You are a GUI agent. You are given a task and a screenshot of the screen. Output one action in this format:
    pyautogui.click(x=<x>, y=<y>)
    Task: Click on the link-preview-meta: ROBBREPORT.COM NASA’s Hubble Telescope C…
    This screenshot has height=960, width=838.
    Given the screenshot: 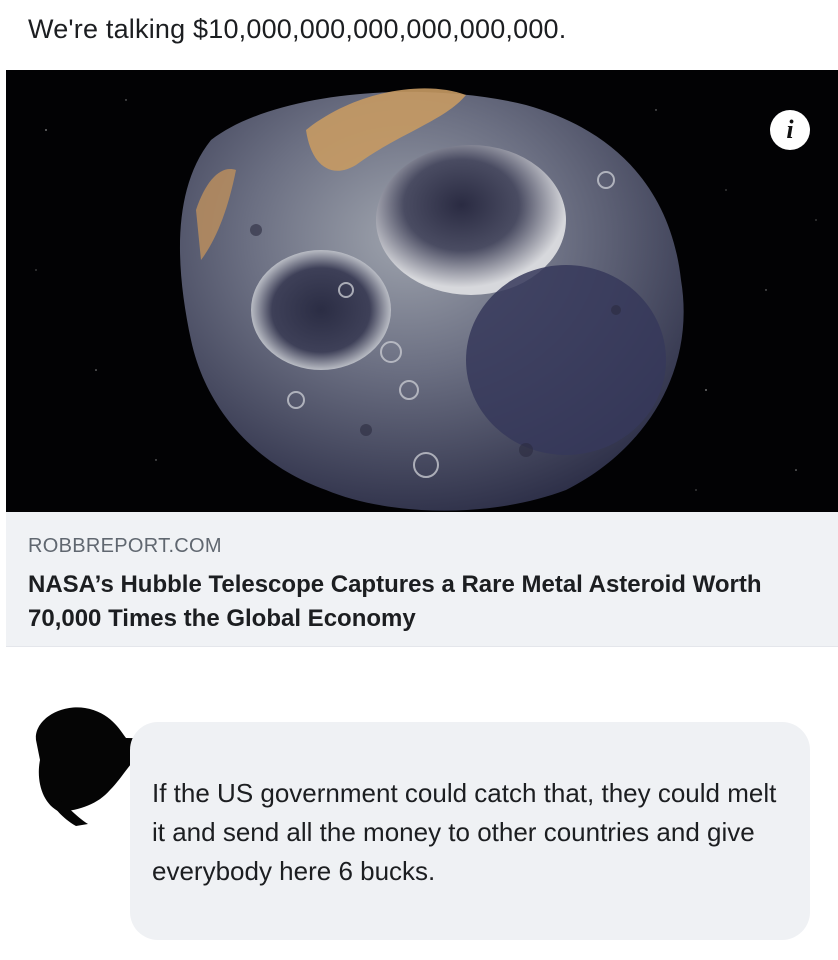 What is the action you would take?
    pyautogui.click(x=424, y=584)
    